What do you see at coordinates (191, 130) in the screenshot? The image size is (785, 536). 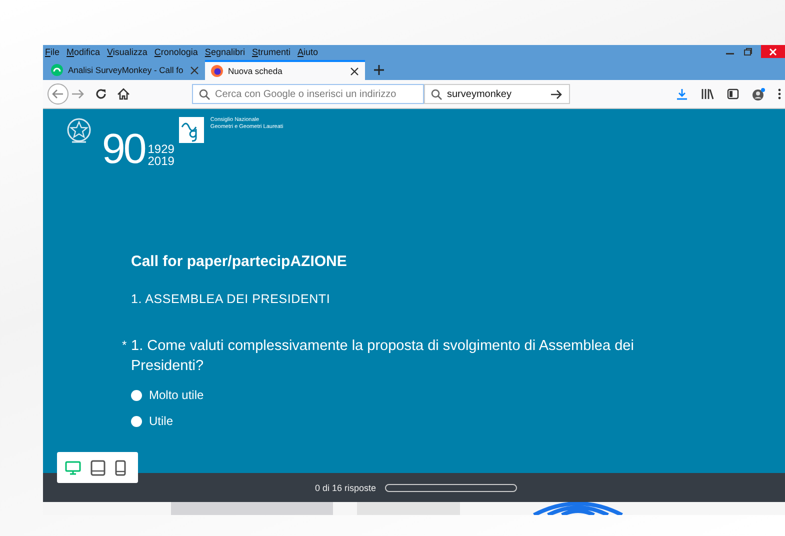 I see `logo-mark-icon` at bounding box center [191, 130].